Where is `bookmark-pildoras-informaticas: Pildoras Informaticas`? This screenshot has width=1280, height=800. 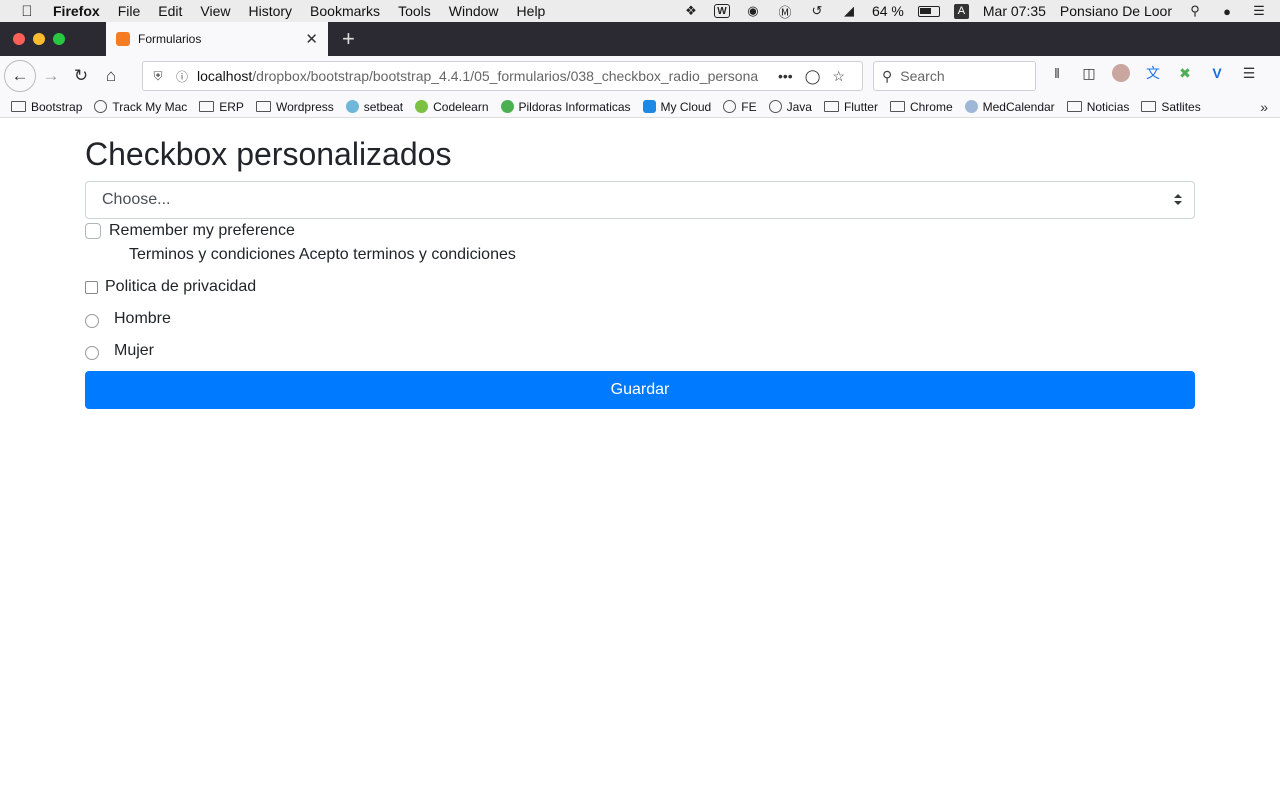 bookmark-pildoras-informaticas: Pildoras Informaticas is located at coordinates (565, 106).